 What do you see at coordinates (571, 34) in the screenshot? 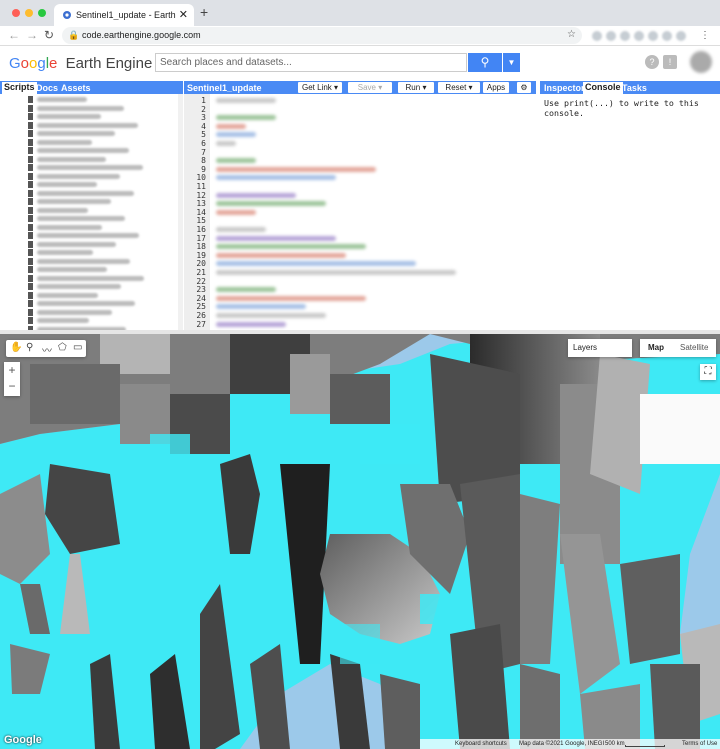
I see `bookmark-star-icon: ☆` at bounding box center [571, 34].